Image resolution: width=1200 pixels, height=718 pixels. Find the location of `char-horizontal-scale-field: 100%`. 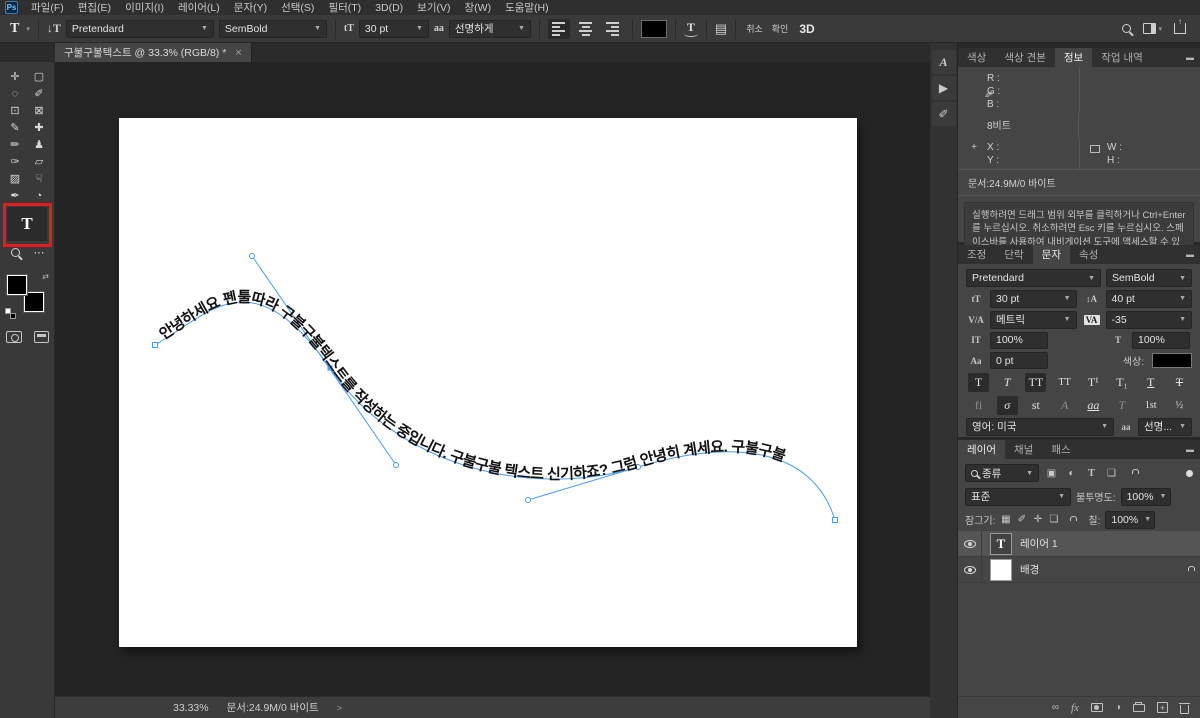

char-horizontal-scale-field: 100% is located at coordinates (1161, 340).